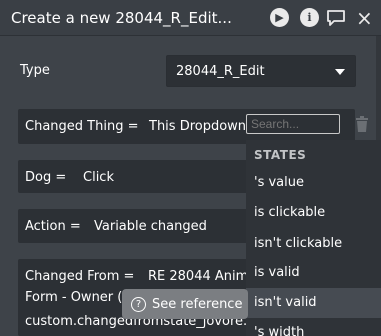 This screenshot has width=381, height=336. Describe the element at coordinates (313, 327) in the screenshot. I see `dropdown-item: 's width` at that location.